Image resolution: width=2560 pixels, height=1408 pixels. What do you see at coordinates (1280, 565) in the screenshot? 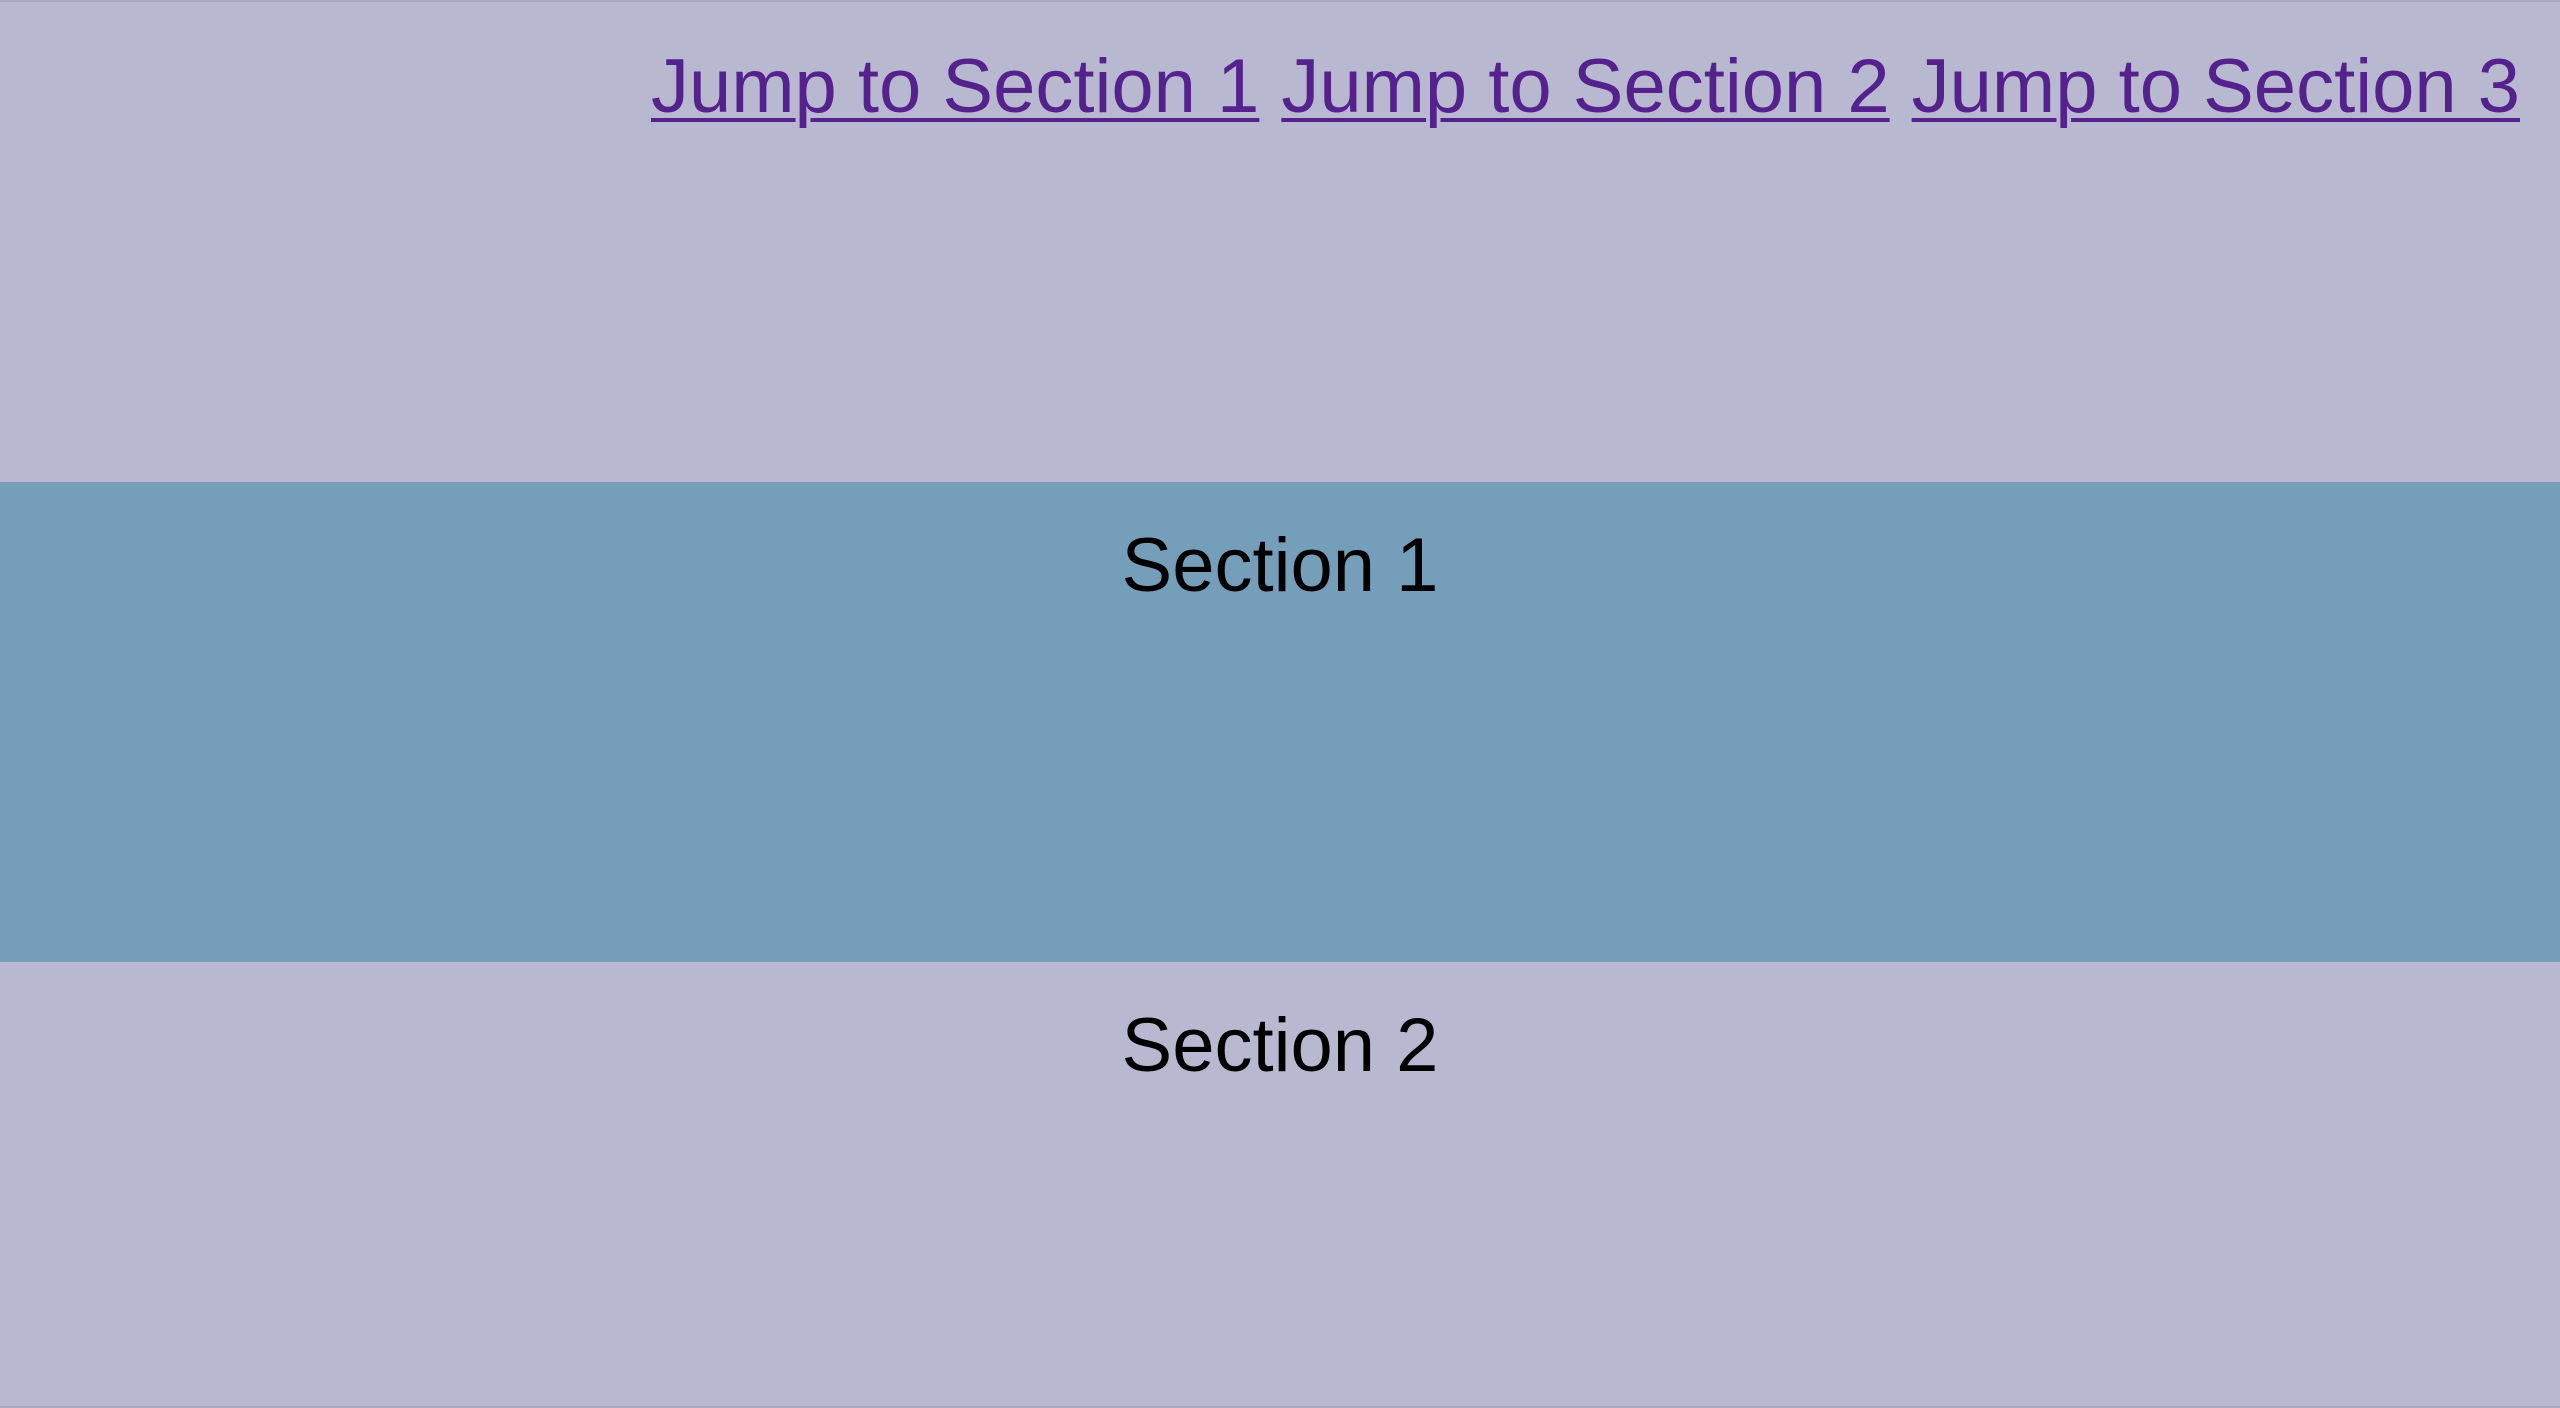
I see `section-1-title: Section 1` at bounding box center [1280, 565].